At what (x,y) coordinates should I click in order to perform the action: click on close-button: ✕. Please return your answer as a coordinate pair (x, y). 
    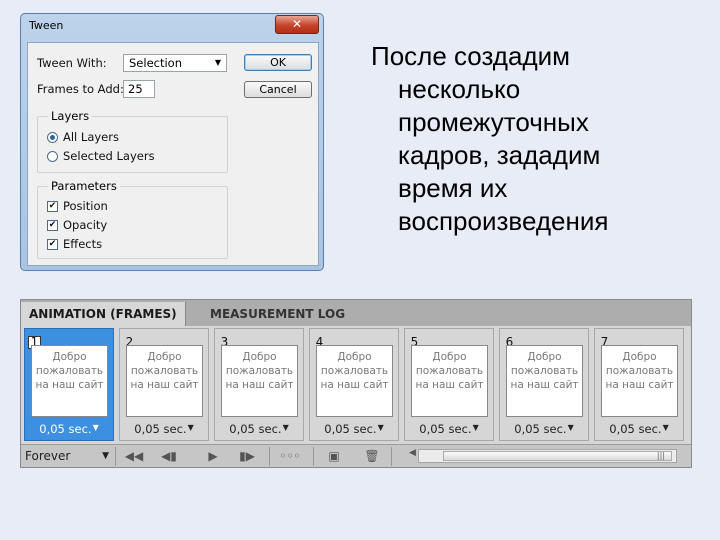
    Looking at the image, I should click on (297, 24).